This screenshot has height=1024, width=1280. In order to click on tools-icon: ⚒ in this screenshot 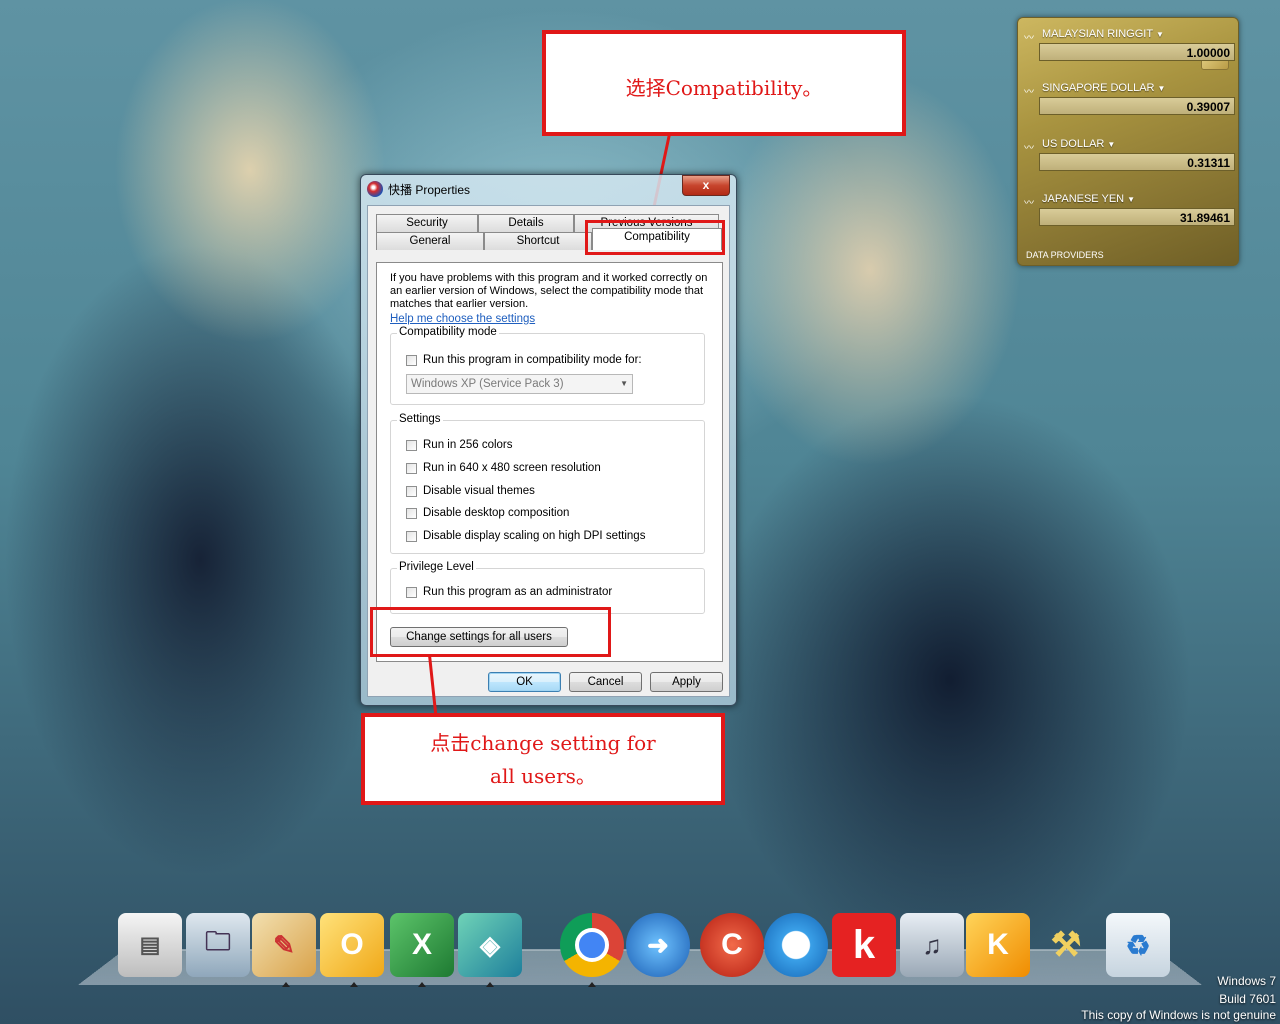, I will do `click(1066, 945)`.